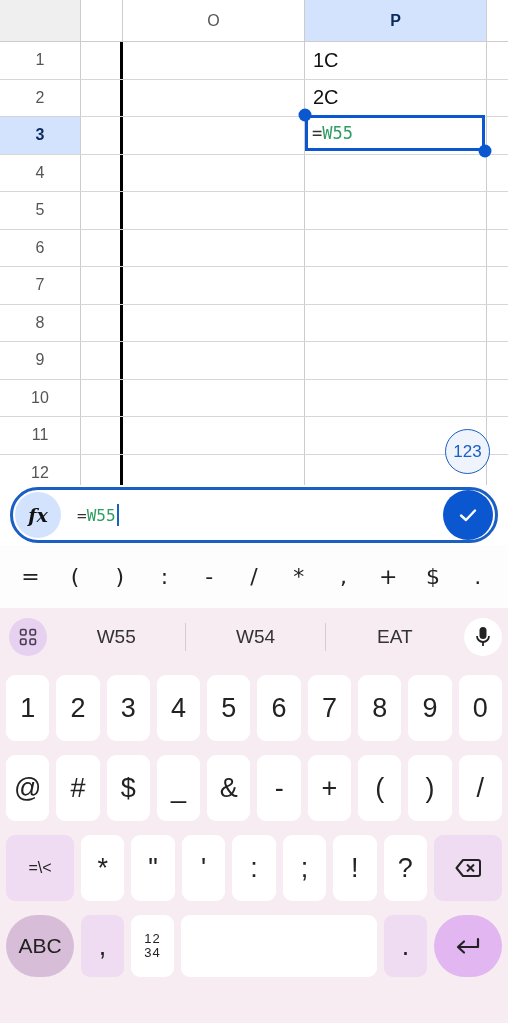 Image resolution: width=508 pixels, height=1023 pixels. I want to click on symbol-key: /, so click(254, 576).